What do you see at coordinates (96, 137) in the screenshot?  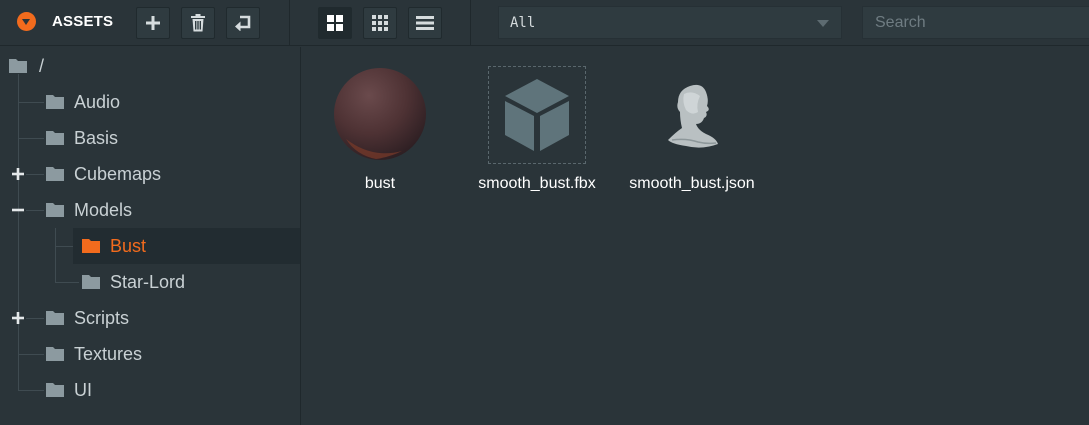 I see `tree-item-label: Basis` at bounding box center [96, 137].